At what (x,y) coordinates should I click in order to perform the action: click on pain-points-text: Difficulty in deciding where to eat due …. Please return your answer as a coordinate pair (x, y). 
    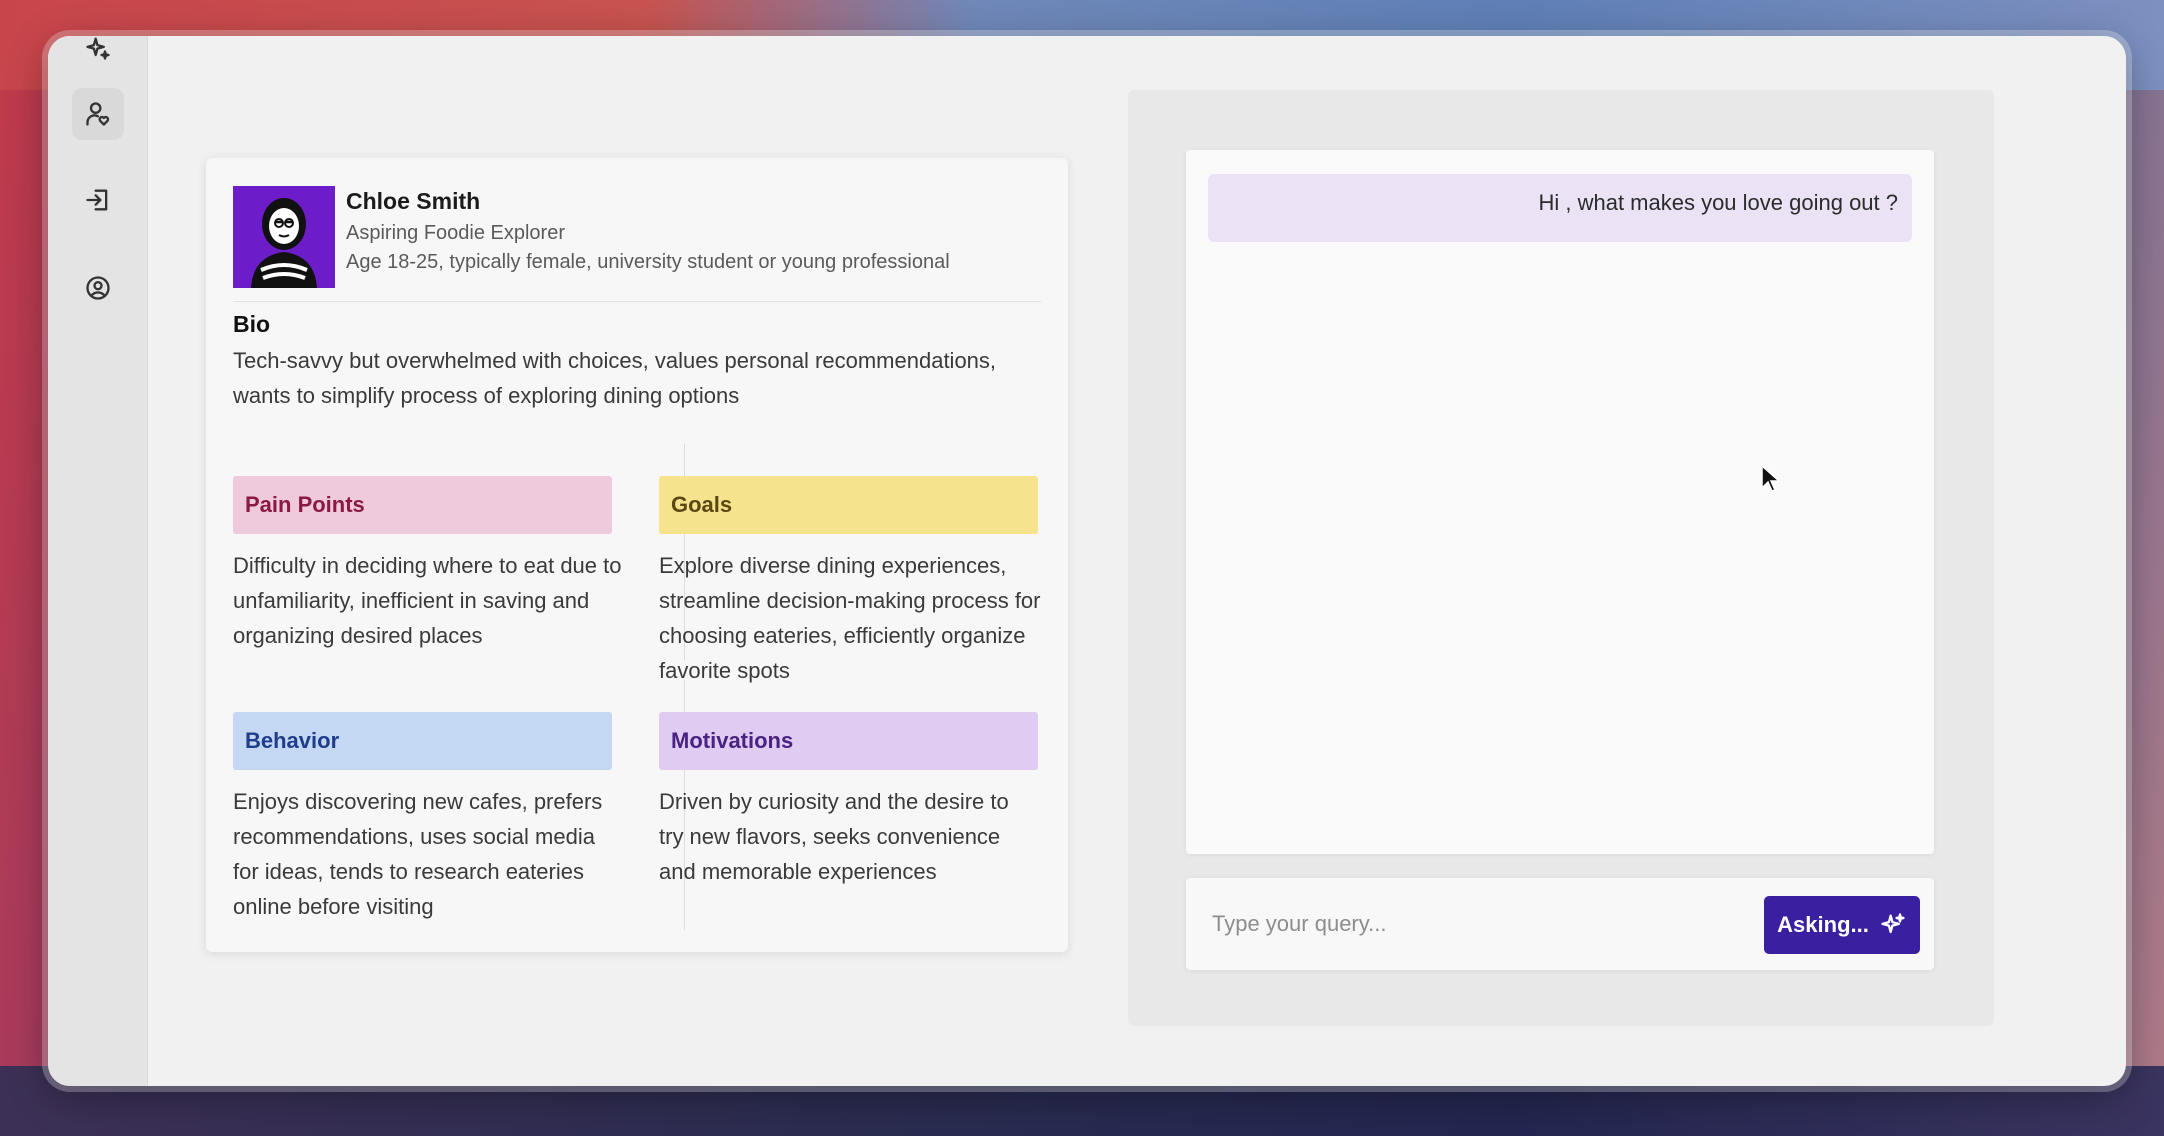
    Looking at the image, I should click on (427, 600).